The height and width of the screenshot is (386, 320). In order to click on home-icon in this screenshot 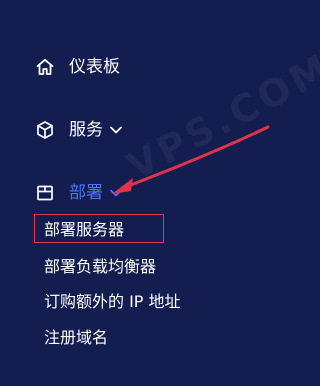, I will do `click(45, 67)`.